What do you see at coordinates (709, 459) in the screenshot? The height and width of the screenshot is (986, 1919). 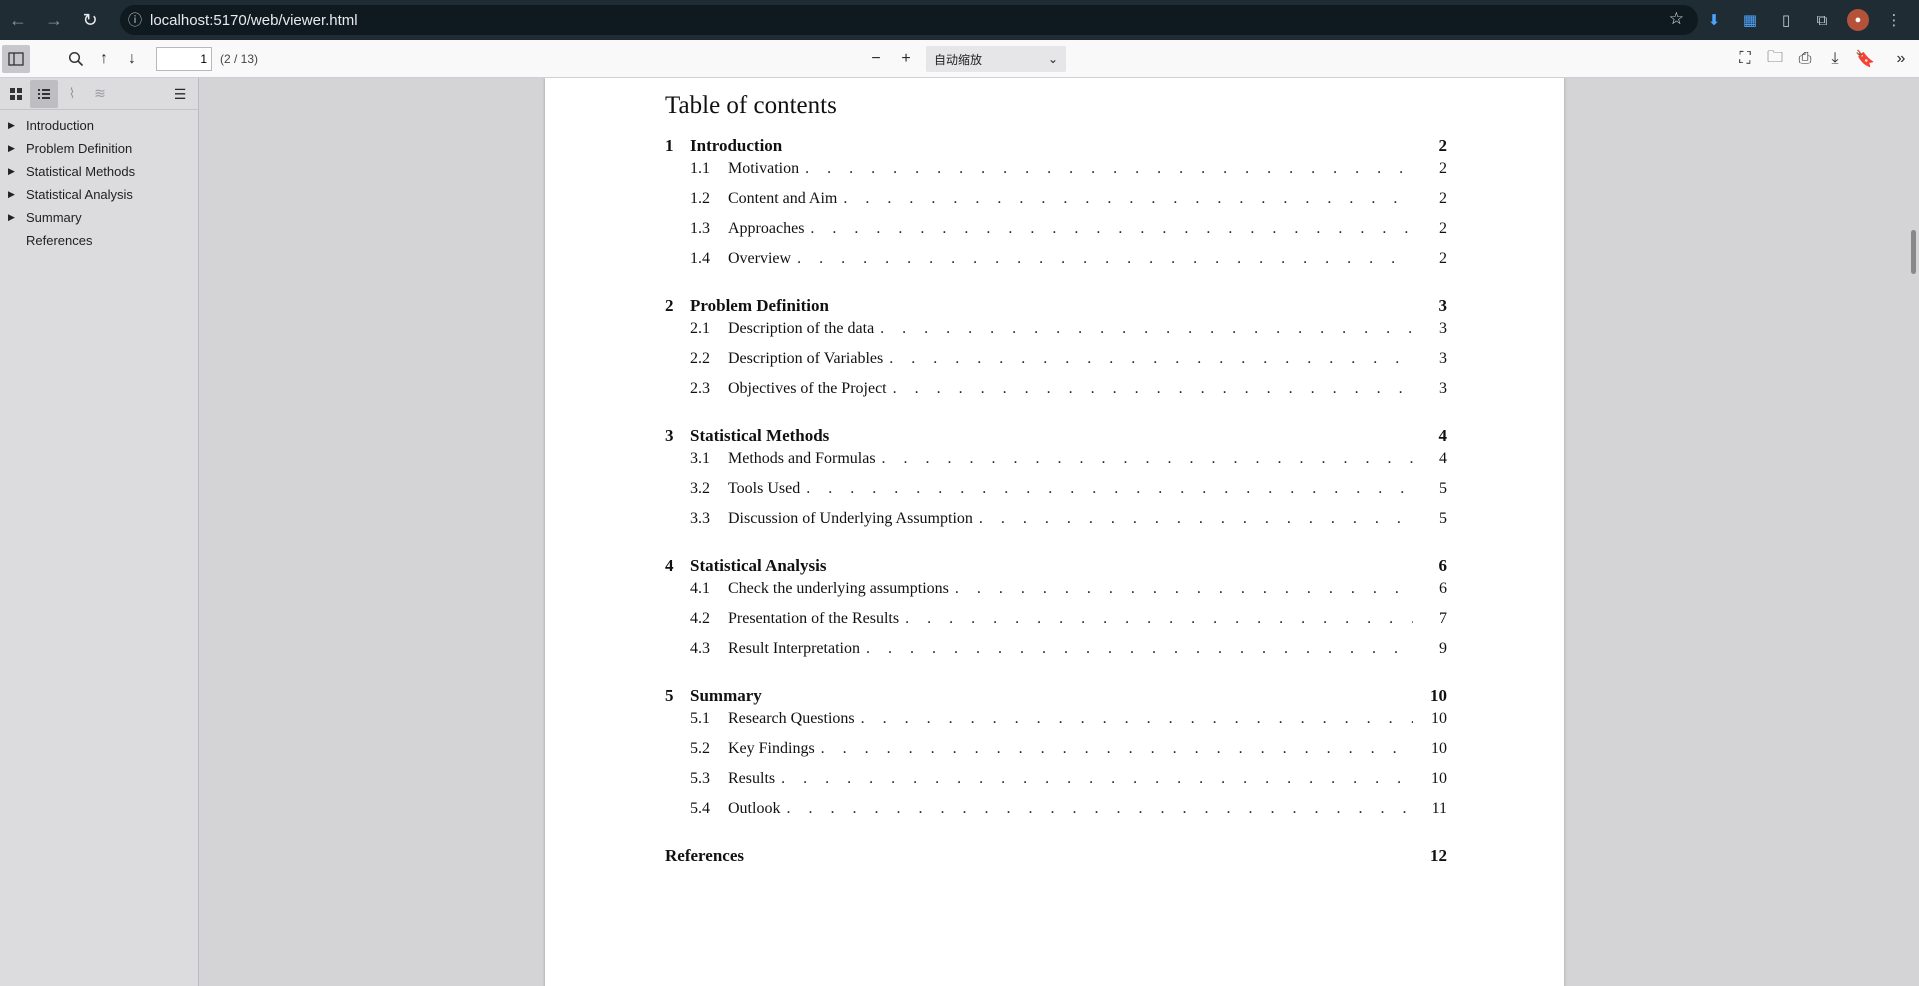 I see `toc-subsection-number: 3.1` at bounding box center [709, 459].